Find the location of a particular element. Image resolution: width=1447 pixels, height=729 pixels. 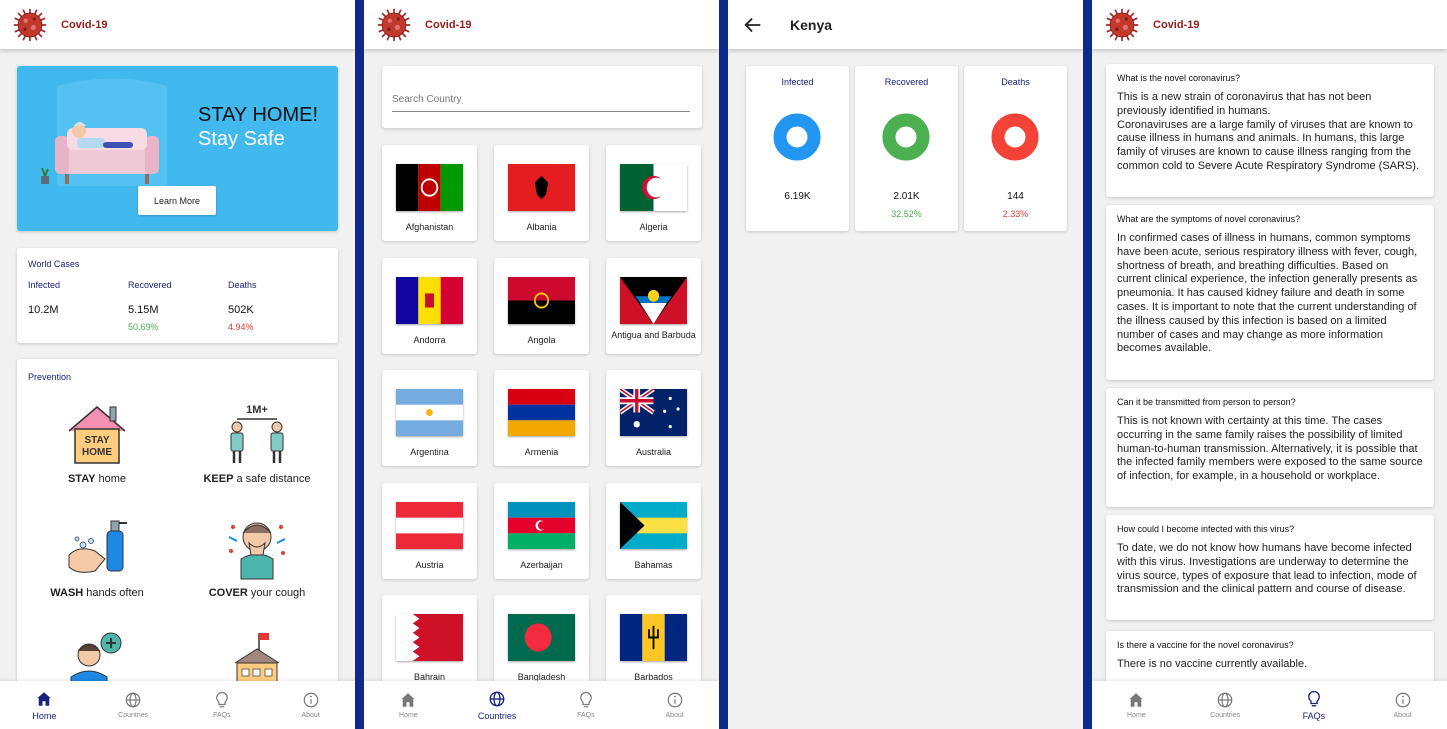

app-bar: Covid-19 is located at coordinates (541, 24).